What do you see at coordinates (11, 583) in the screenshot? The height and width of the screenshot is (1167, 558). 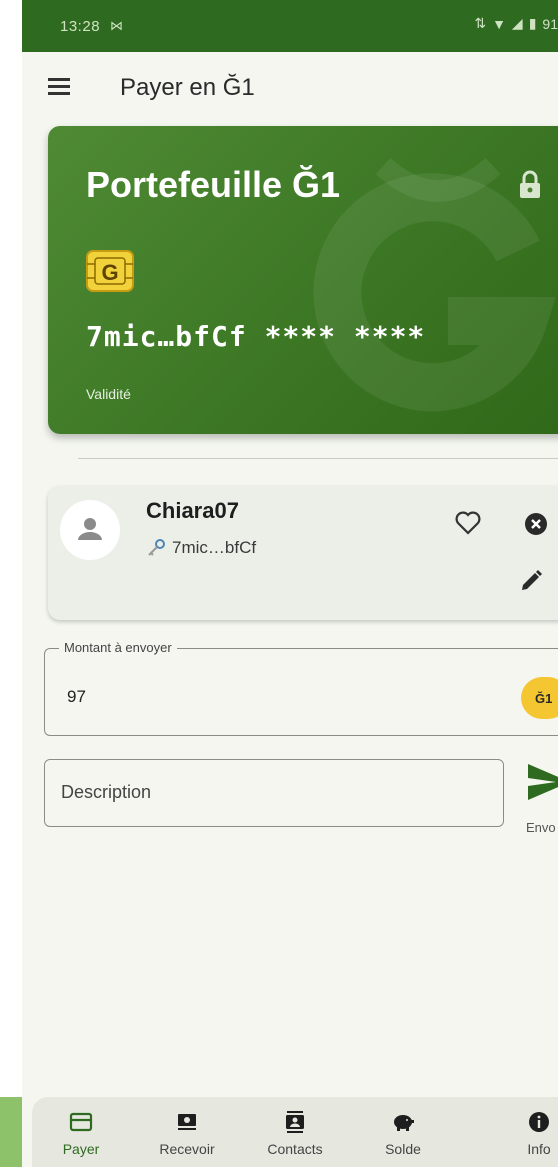 I see `left-margin` at bounding box center [11, 583].